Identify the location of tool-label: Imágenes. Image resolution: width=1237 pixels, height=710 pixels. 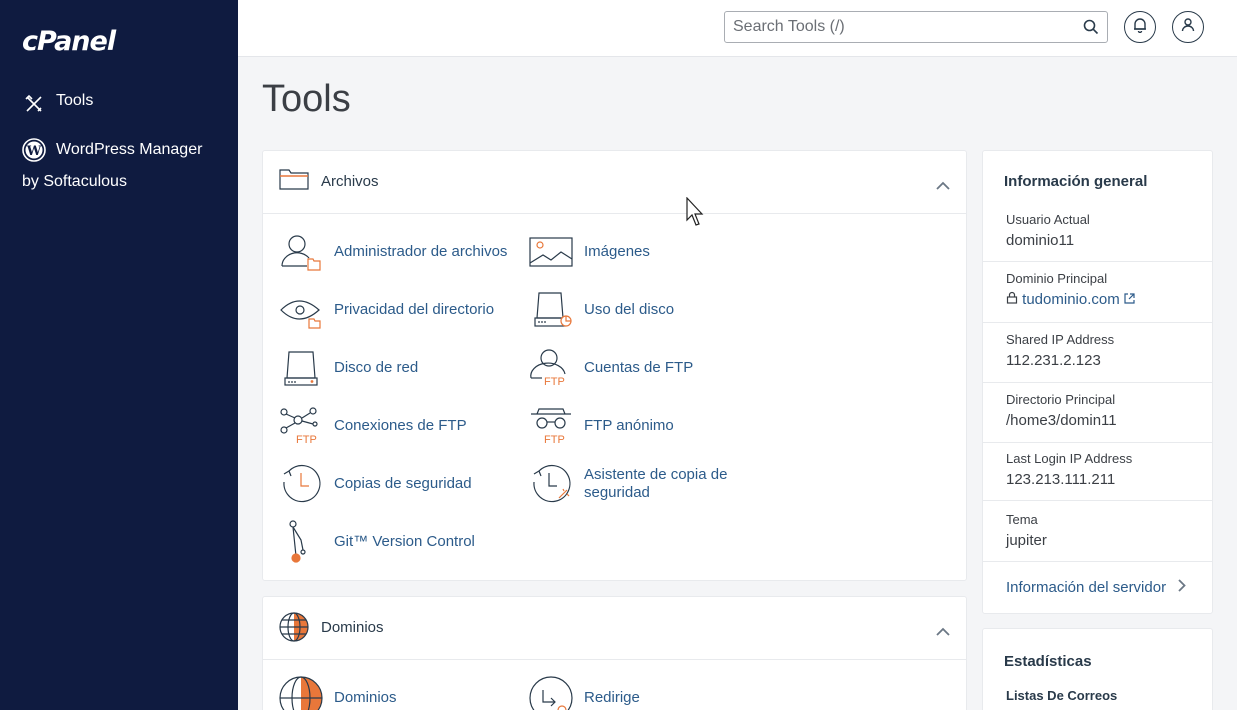
(617, 251).